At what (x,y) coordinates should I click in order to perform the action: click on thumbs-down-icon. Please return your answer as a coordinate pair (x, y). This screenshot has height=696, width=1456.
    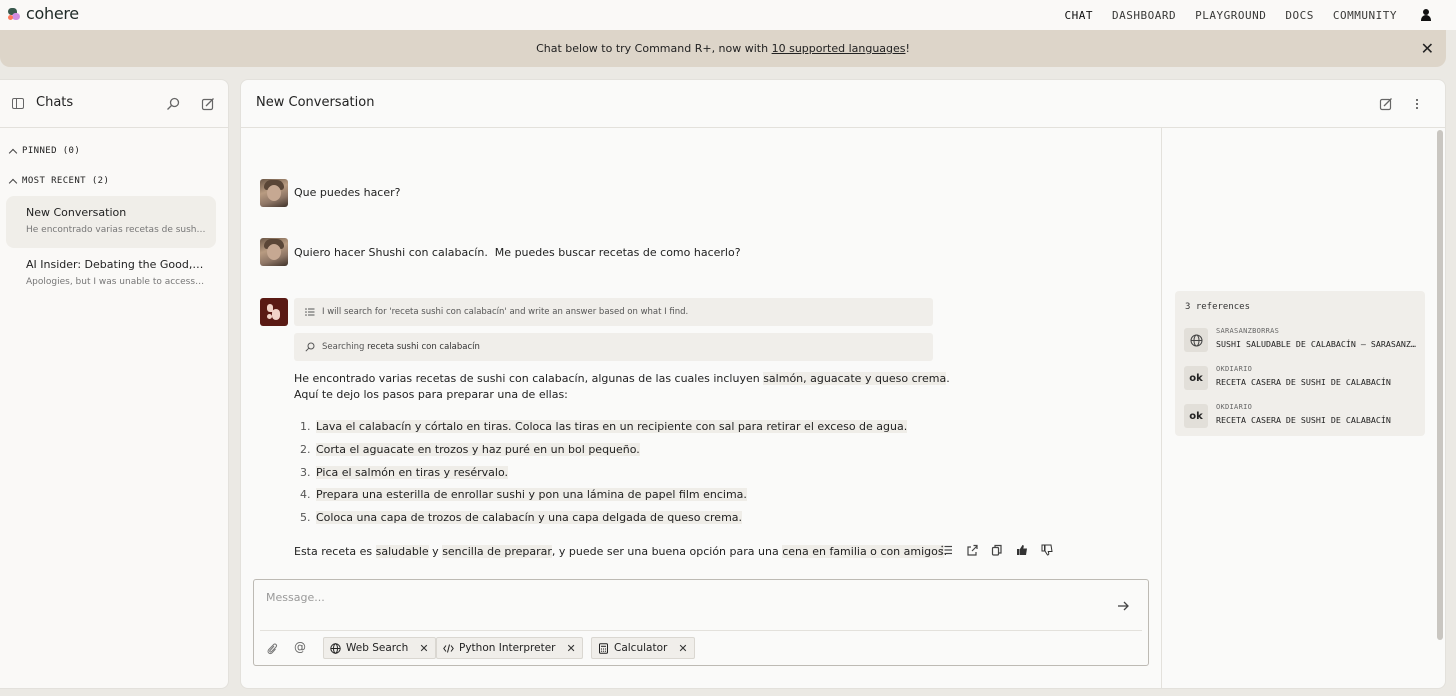
    Looking at the image, I should click on (1047, 550).